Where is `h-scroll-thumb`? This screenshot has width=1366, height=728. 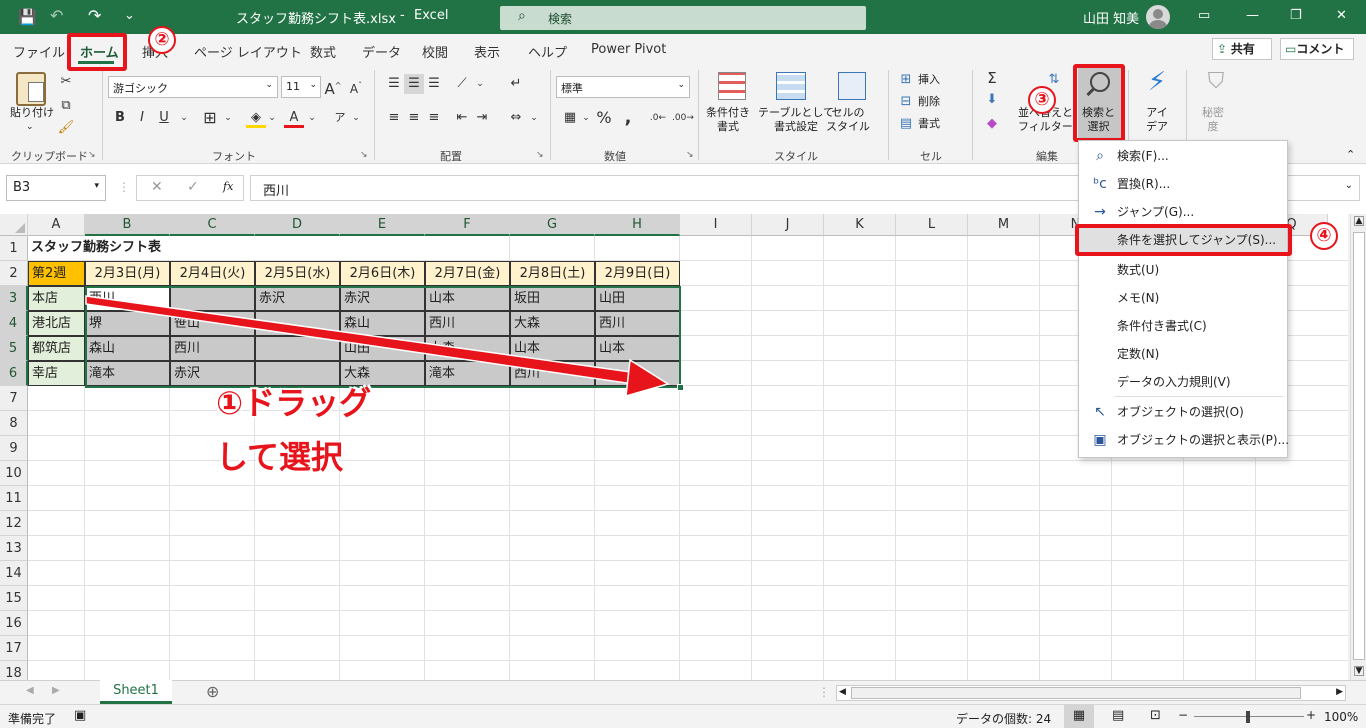 h-scroll-thumb is located at coordinates (1076, 693).